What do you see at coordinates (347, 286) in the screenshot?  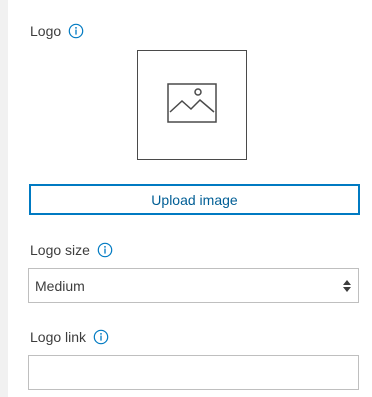 I see `select-chevrons-icon` at bounding box center [347, 286].